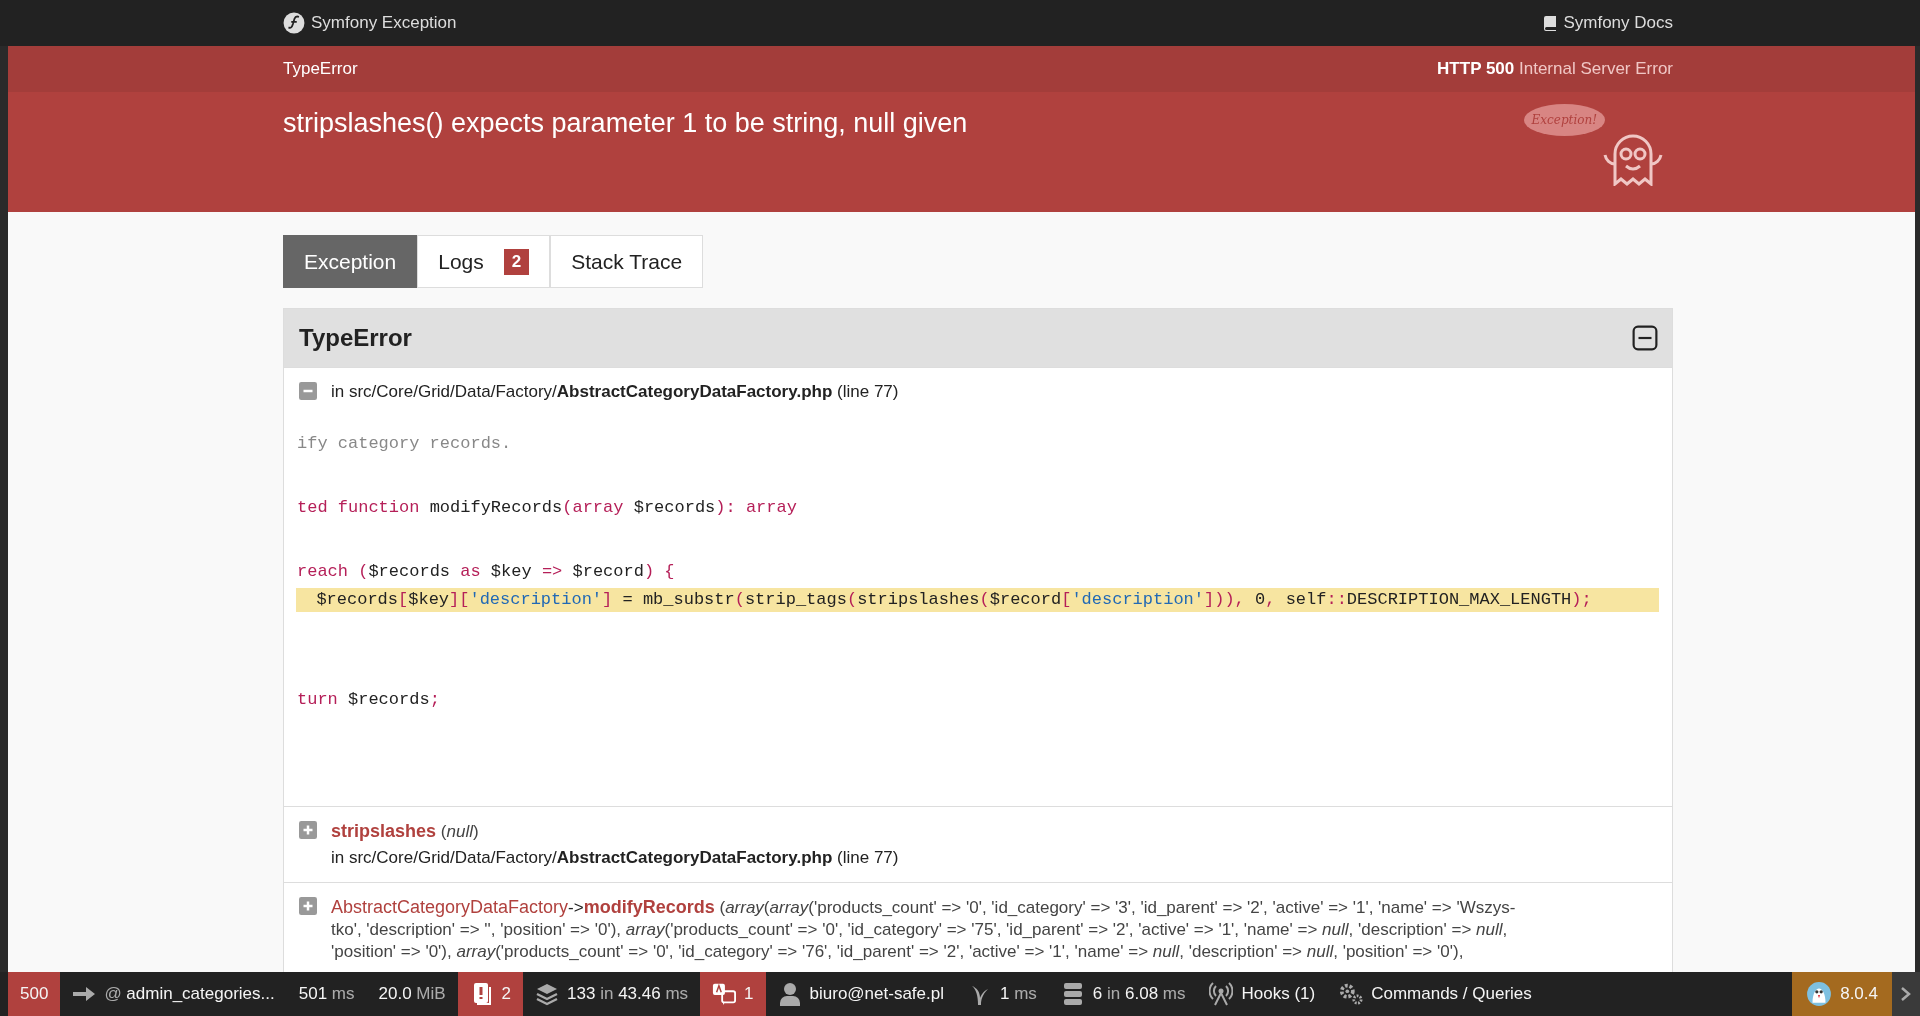 The image size is (1920, 1016). Describe the element at coordinates (1351, 994) in the screenshot. I see `gears-icon` at that location.